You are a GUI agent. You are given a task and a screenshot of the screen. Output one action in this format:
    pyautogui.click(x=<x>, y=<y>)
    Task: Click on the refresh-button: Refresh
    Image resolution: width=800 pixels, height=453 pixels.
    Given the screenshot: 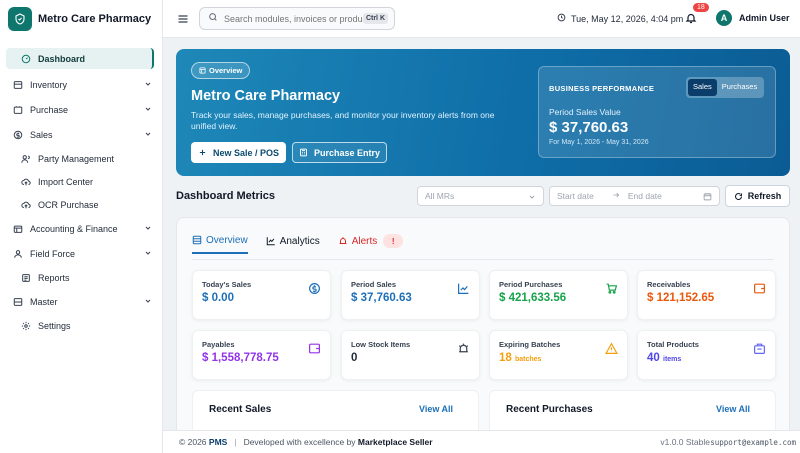 What is the action you would take?
    pyautogui.click(x=757, y=196)
    